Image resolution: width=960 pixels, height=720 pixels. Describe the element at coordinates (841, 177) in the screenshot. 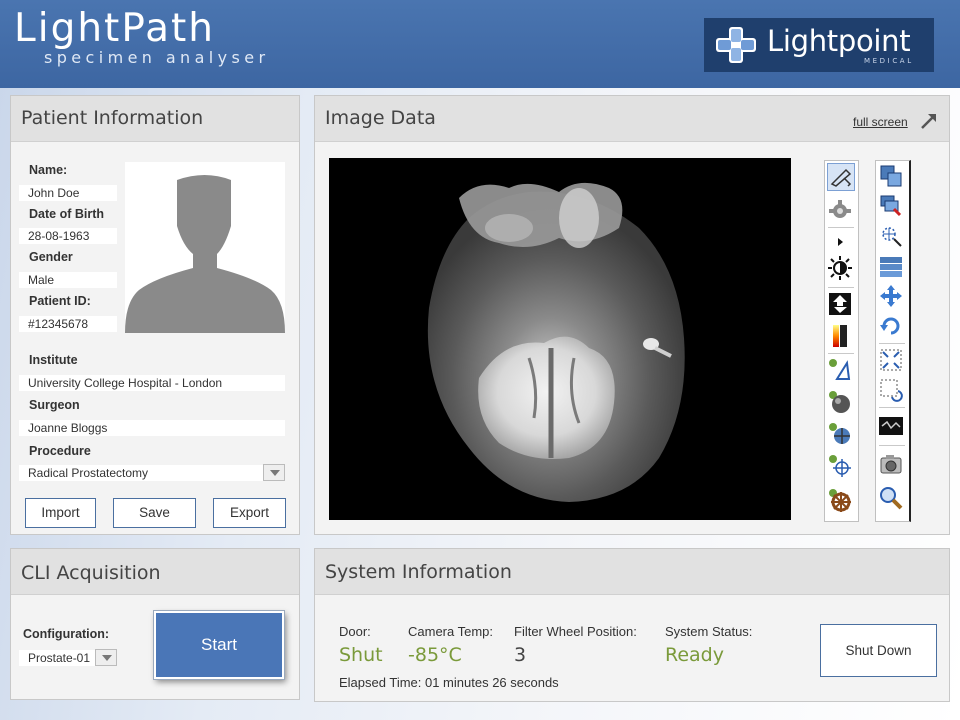

I see `pointer-icon` at that location.